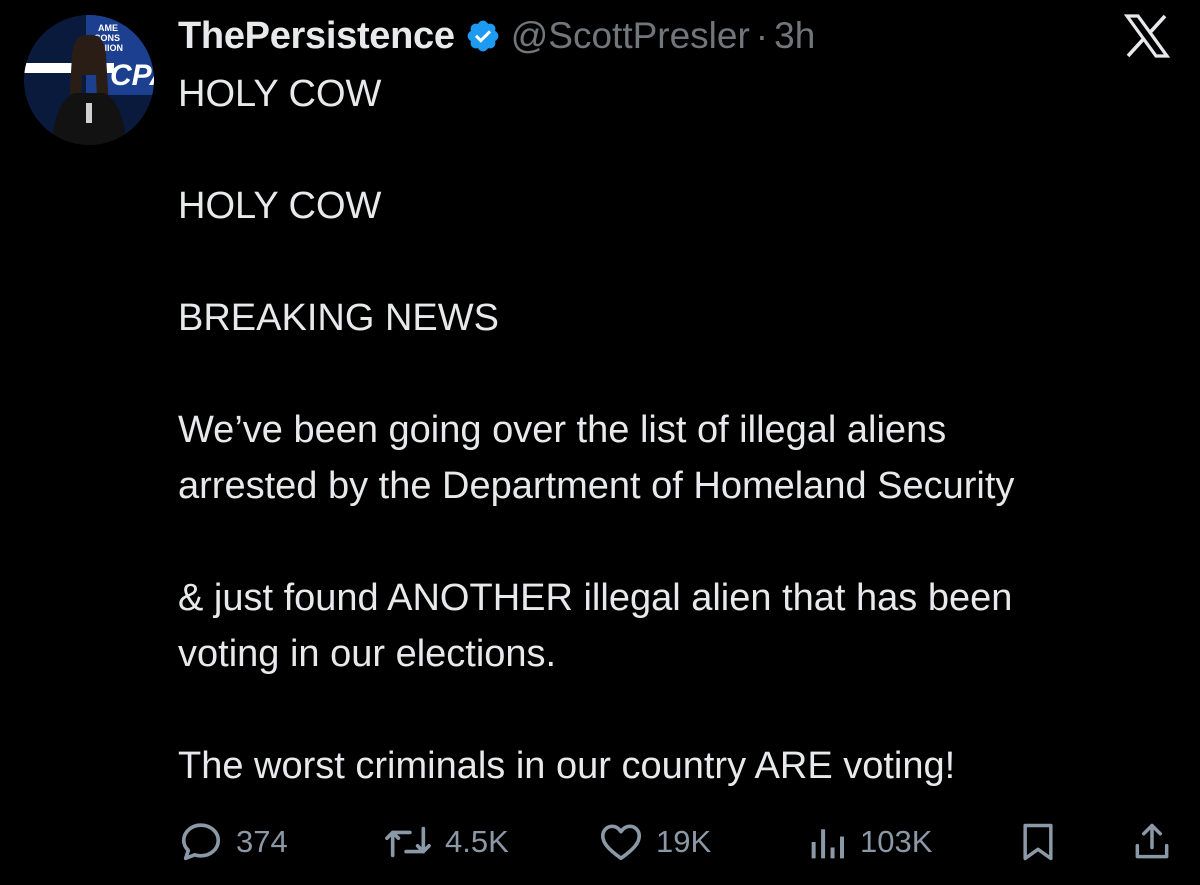 The height and width of the screenshot is (885, 1200). I want to click on bookmark-button, so click(1038, 842).